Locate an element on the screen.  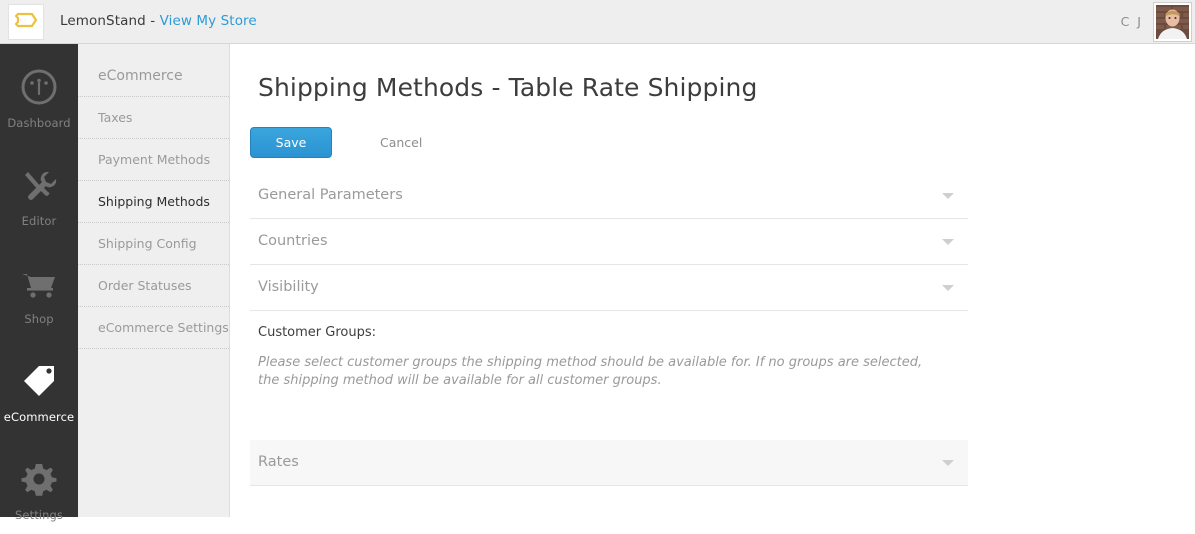
page-title: Shipping Methods - Table Rate Shipping is located at coordinates (508, 87).